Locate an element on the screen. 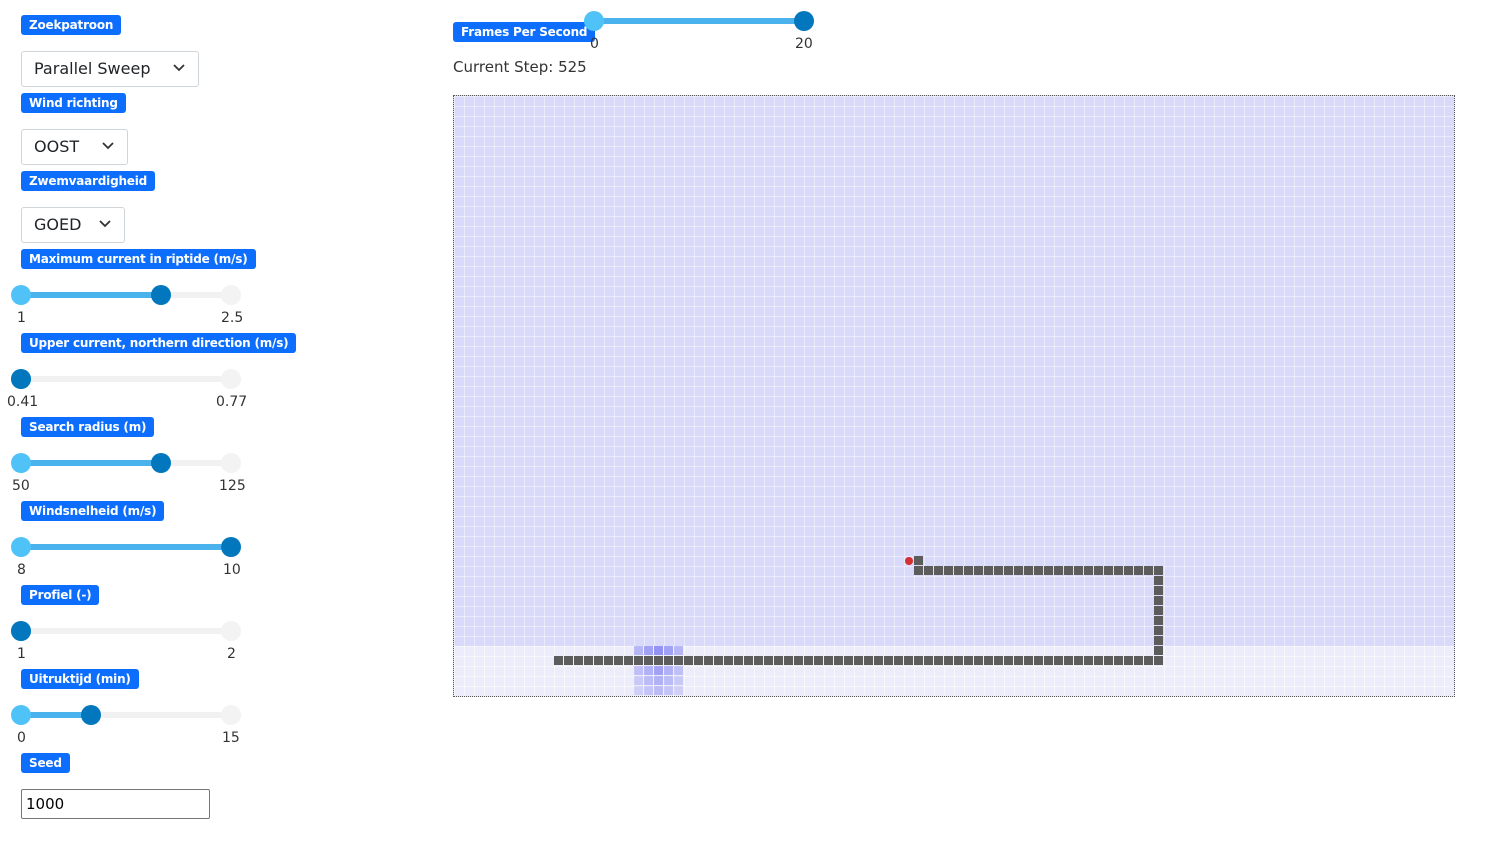  wind-richting-value: OOST is located at coordinates (57, 146).